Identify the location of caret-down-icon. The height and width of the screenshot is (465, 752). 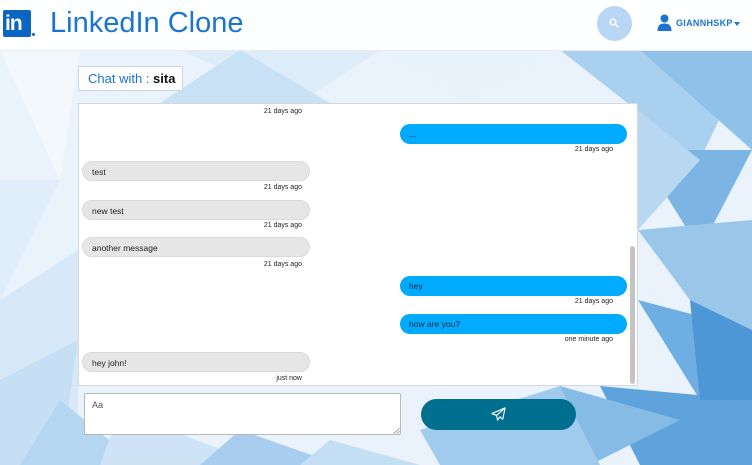
(737, 24).